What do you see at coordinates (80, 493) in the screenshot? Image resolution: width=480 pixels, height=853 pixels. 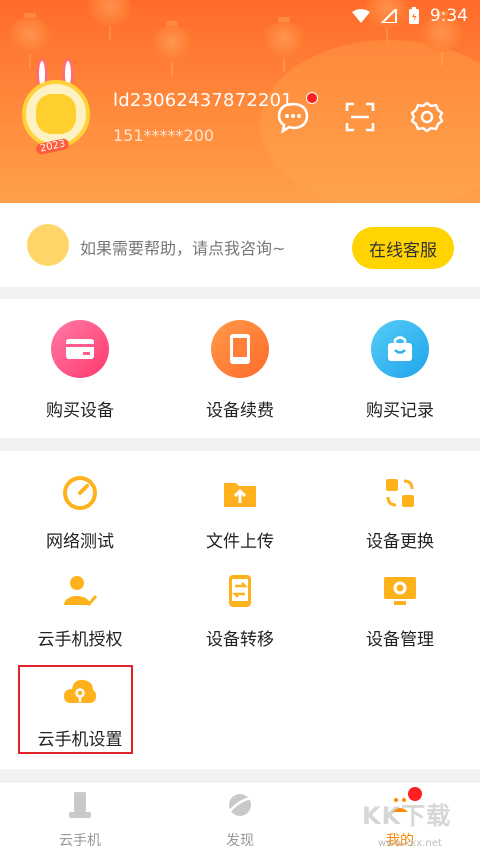 I see `speedometer-icon` at bounding box center [80, 493].